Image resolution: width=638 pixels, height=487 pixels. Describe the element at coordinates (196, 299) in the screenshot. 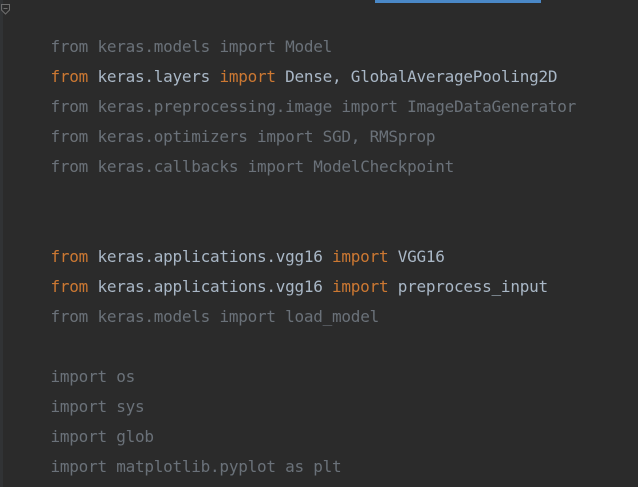

I see `code-line: from keras.models import load_model` at that location.